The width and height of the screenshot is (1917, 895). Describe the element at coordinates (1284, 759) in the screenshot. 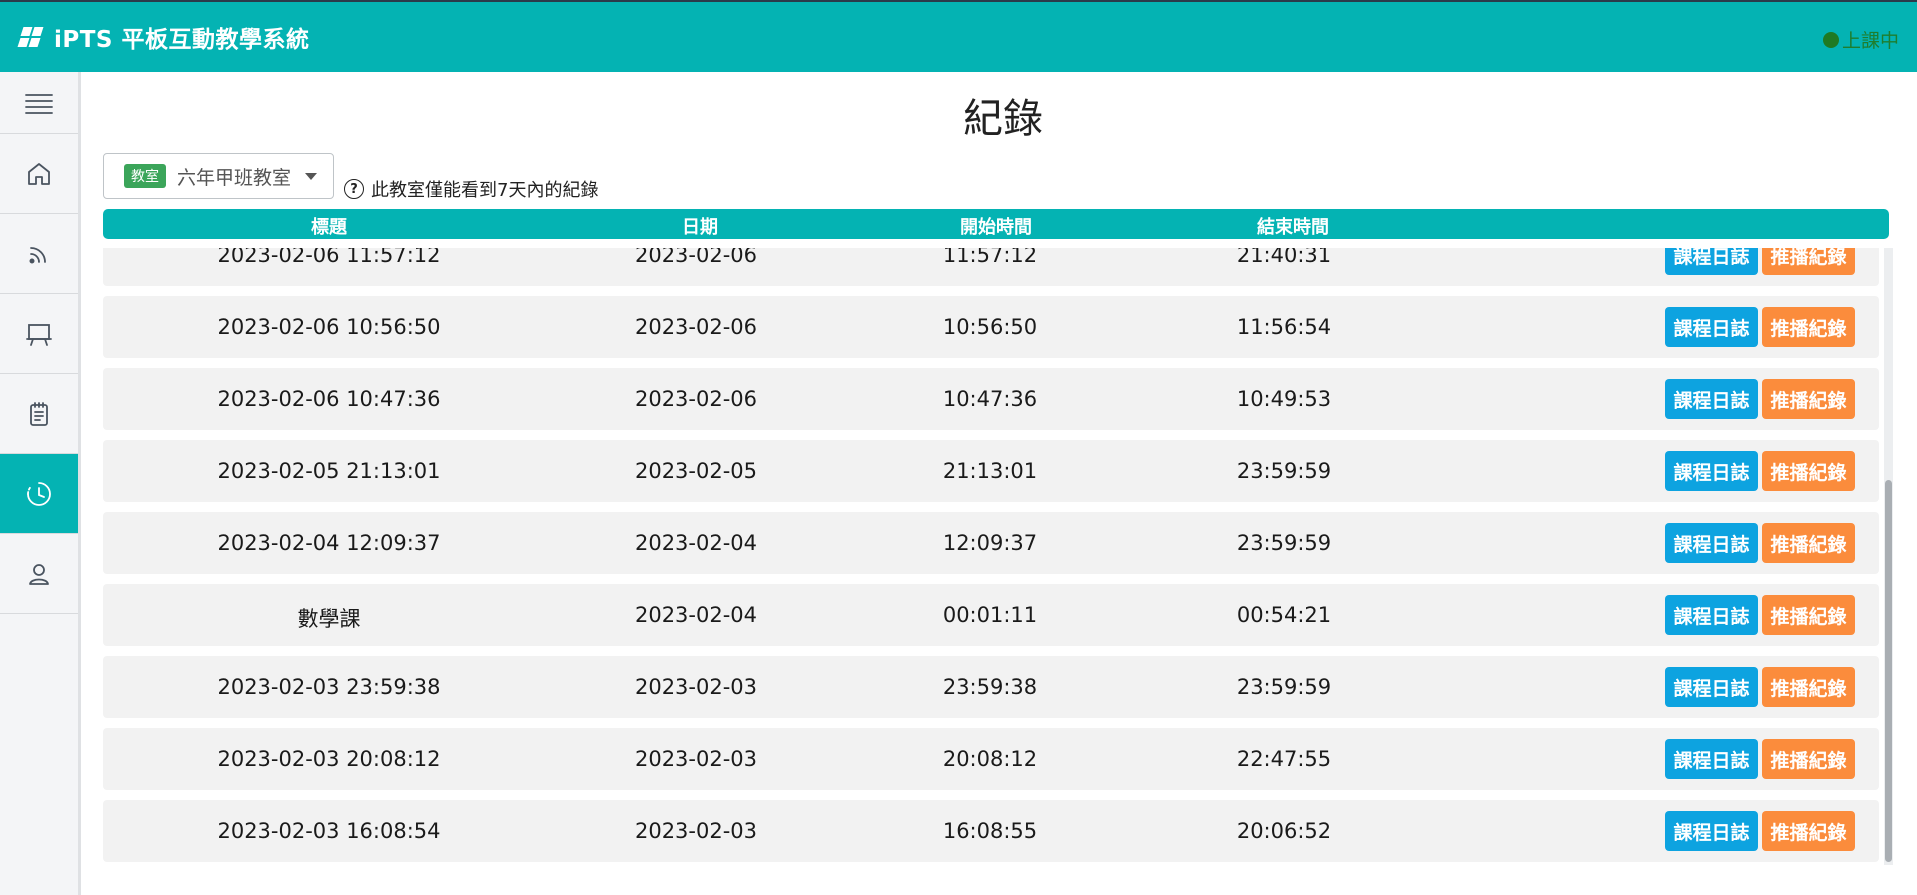

I see `cell-end-time: 22:47:55` at that location.